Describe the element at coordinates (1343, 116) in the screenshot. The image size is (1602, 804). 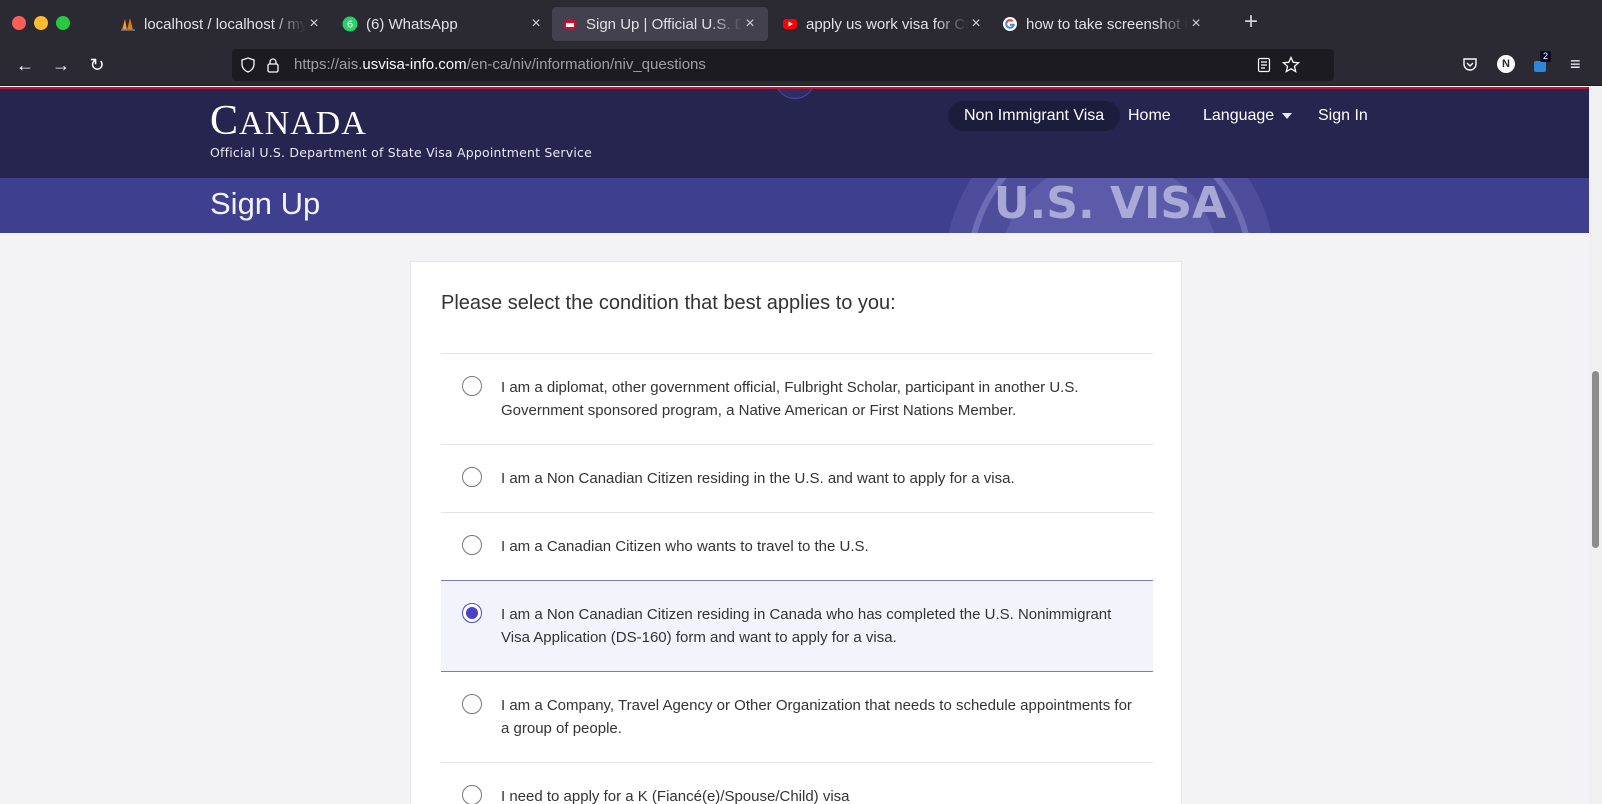
I see `nav-sign-in: Sign In` at that location.